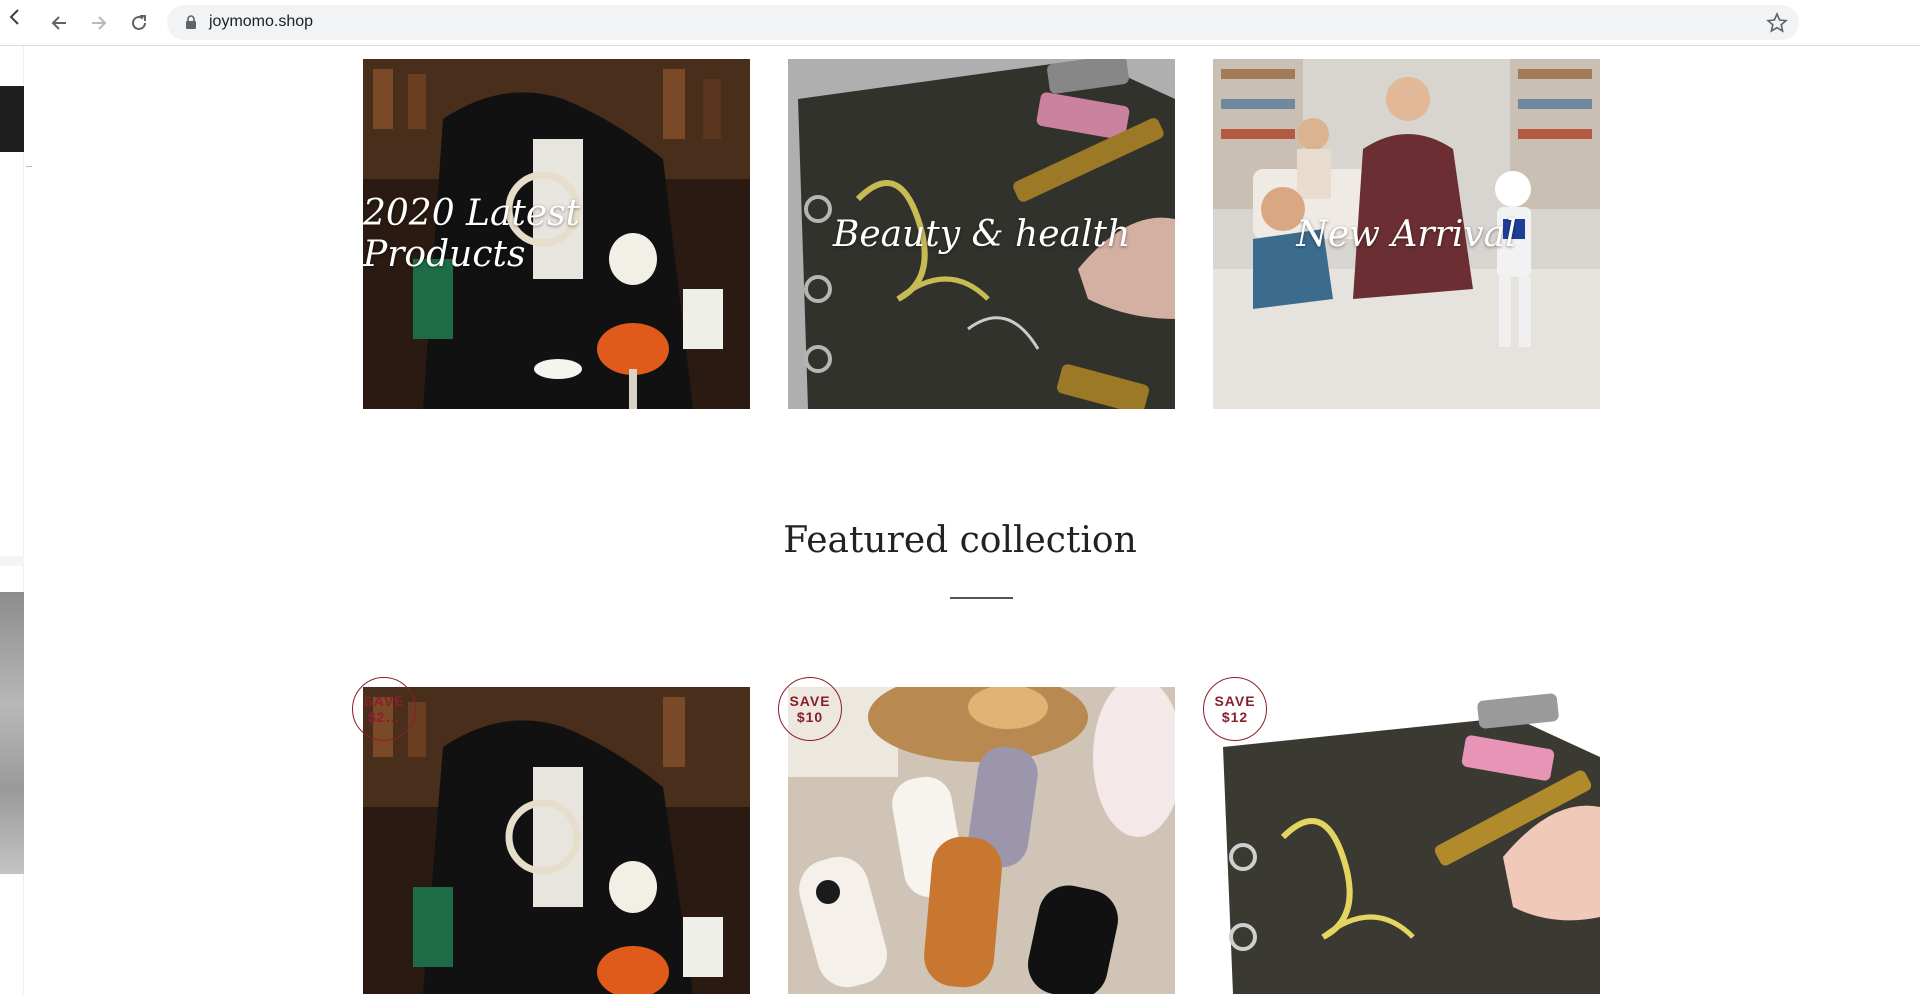 This screenshot has width=1920, height=994. I want to click on save-badge: SAVE $10, so click(810, 709).